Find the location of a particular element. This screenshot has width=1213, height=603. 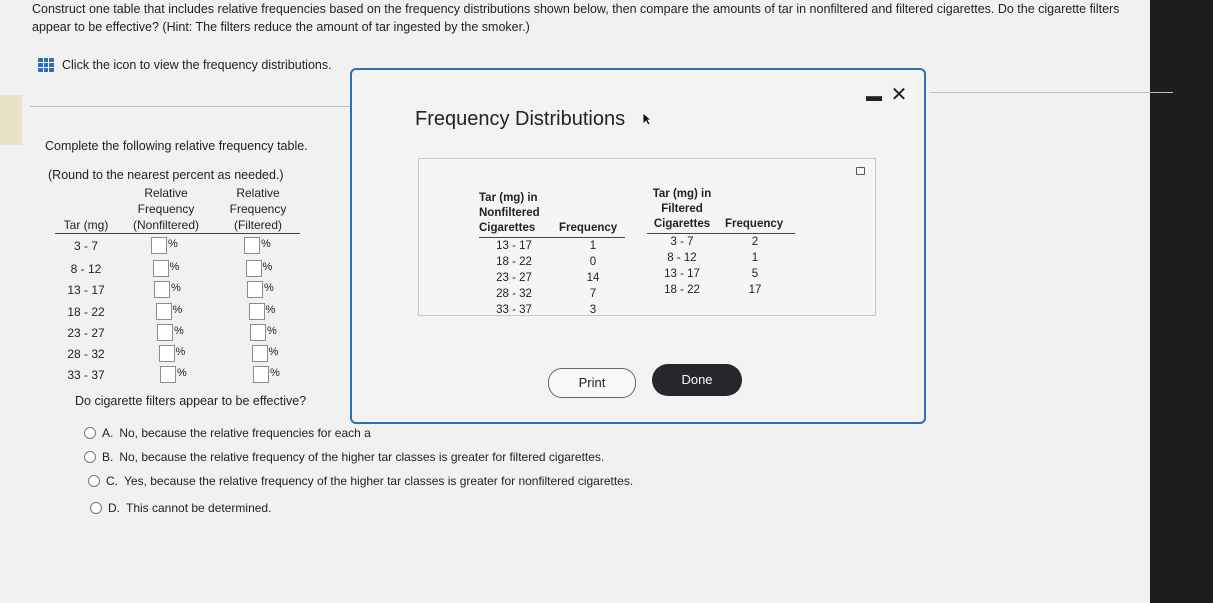

done-button: Done is located at coordinates (697, 380).